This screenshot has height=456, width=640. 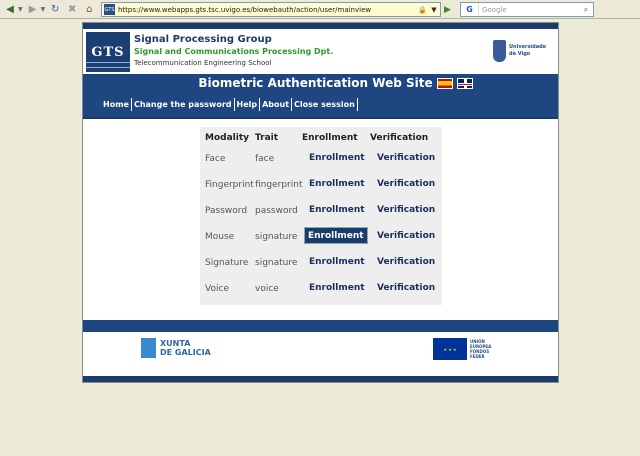 I want to click on forward-dropdown-icon: ▼, so click(x=43, y=9).